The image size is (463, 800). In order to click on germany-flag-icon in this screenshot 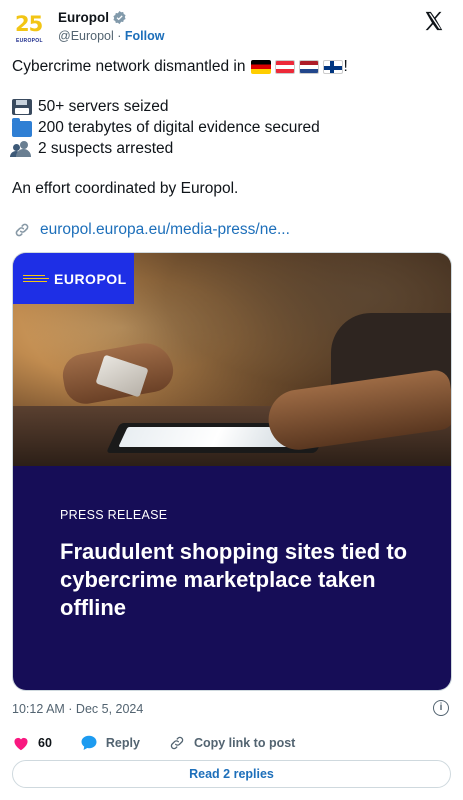, I will do `click(261, 67)`.